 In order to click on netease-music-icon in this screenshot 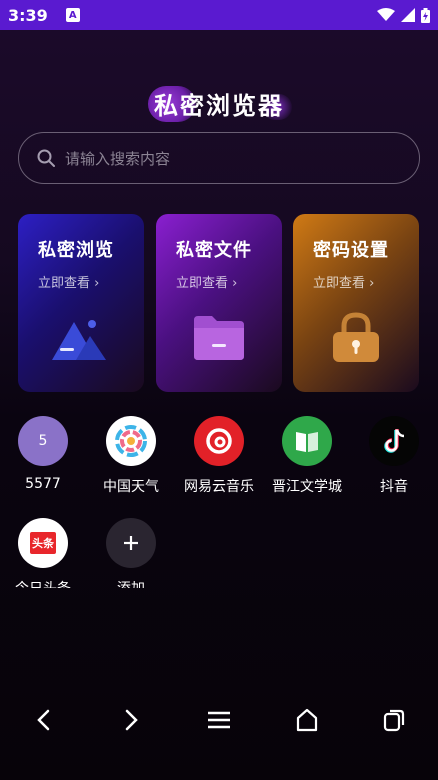, I will do `click(219, 441)`.